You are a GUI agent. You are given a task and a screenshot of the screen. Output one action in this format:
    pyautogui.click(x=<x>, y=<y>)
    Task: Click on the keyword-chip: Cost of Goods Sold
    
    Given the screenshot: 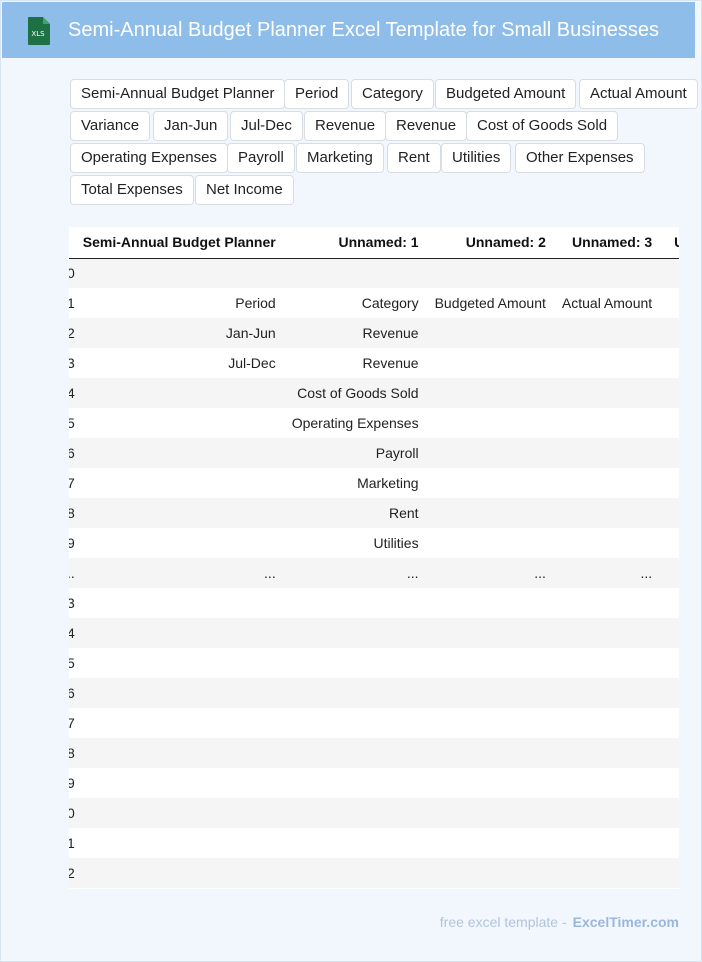 What is the action you would take?
    pyautogui.click(x=542, y=126)
    